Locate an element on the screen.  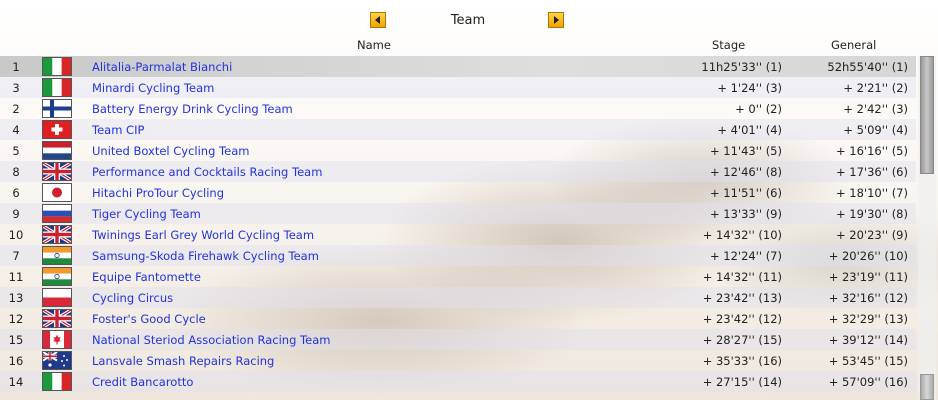
general-time-cell: + 5'09'' (4) is located at coordinates (875, 130).